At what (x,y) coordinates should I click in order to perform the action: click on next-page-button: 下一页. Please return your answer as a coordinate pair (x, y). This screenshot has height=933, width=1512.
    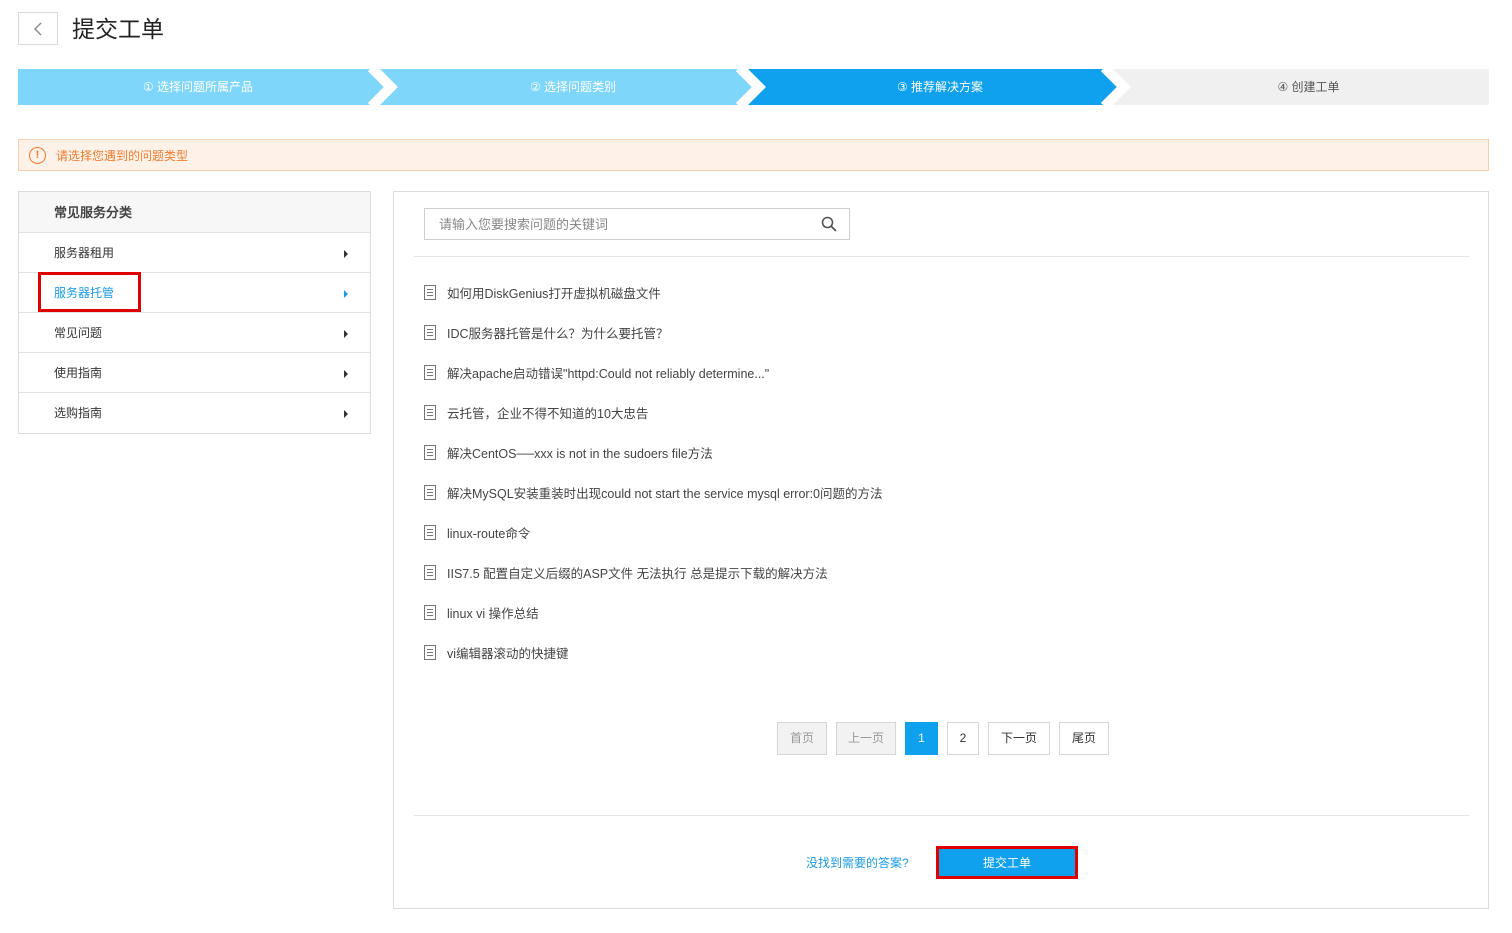
    Looking at the image, I should click on (1019, 738).